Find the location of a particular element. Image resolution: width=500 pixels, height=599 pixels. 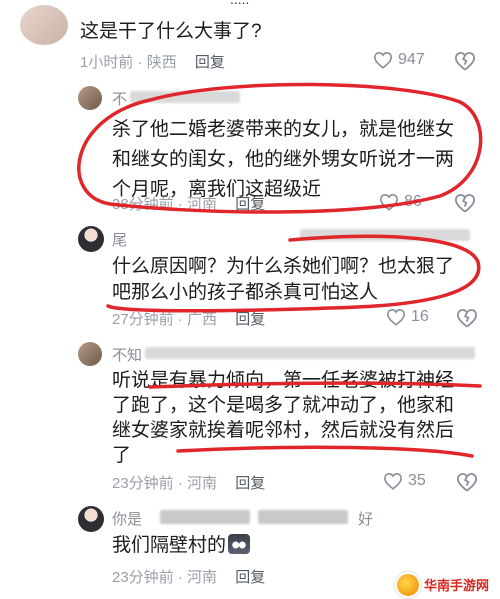

like-button: 35 is located at coordinates (404, 481).